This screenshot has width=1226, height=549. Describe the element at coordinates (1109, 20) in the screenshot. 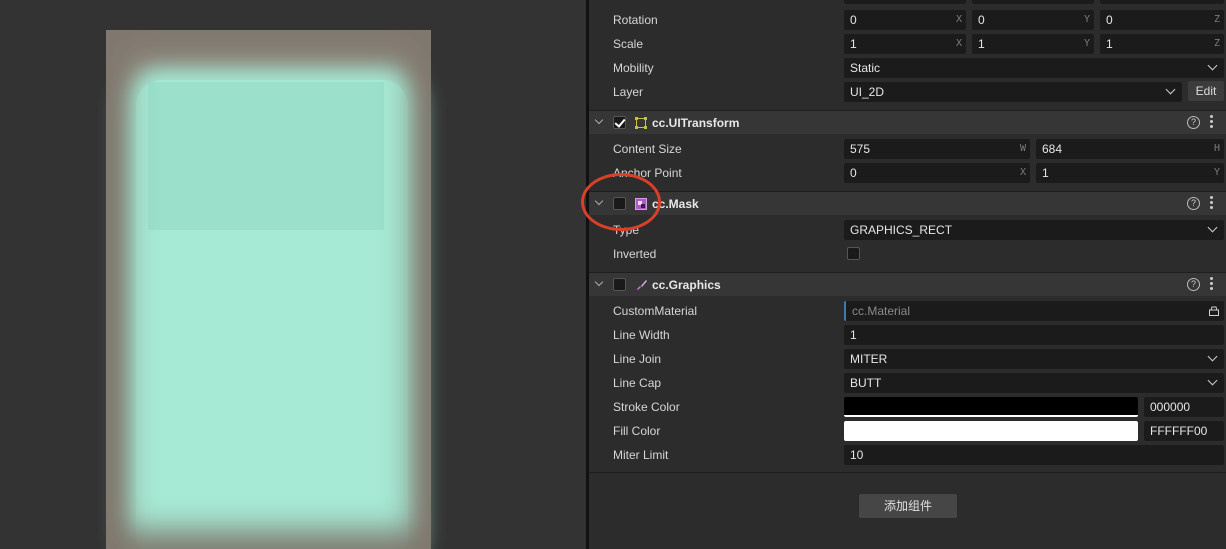

I see `rotation-z-value: 0` at that location.